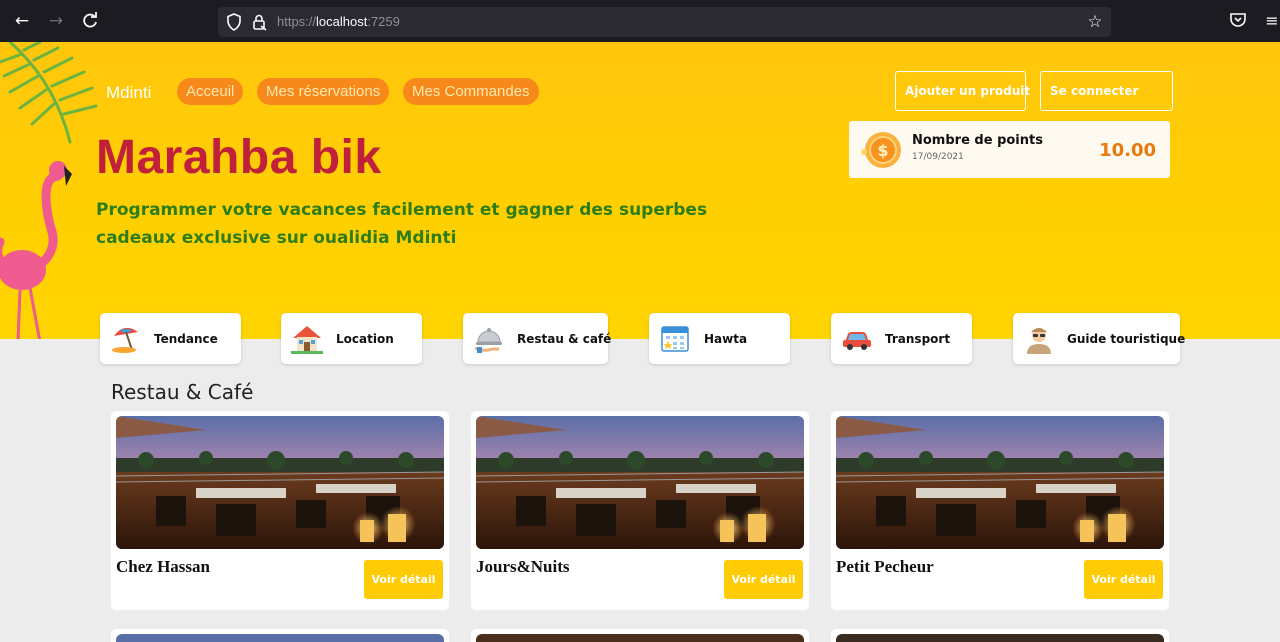  What do you see at coordinates (523, 566) in the screenshot?
I see `restaurant-name: Jours&Nuits` at bounding box center [523, 566].